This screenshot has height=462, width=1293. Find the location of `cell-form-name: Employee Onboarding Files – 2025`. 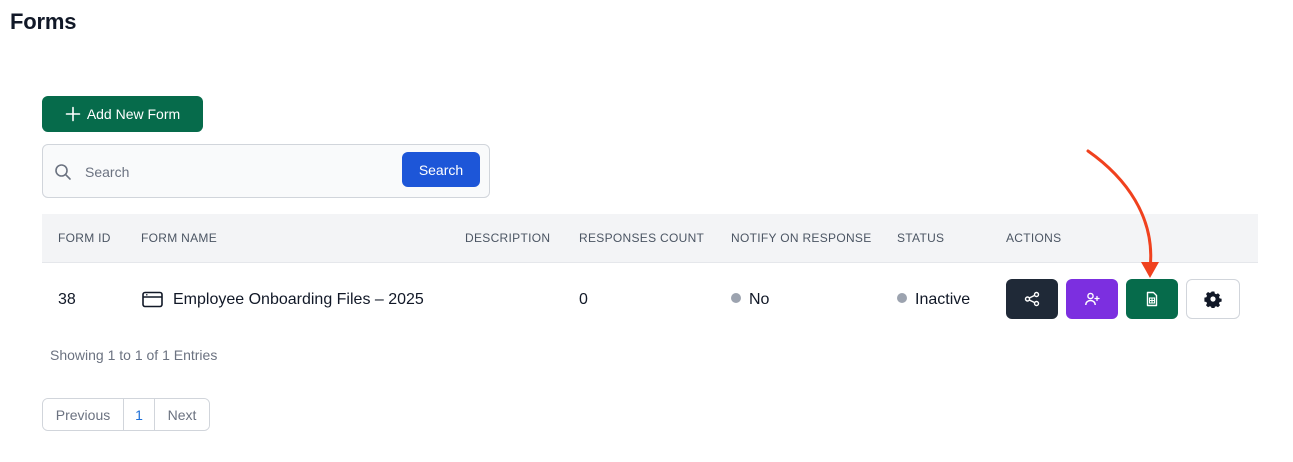

cell-form-name: Employee Onboarding Files – 2025 is located at coordinates (298, 300).